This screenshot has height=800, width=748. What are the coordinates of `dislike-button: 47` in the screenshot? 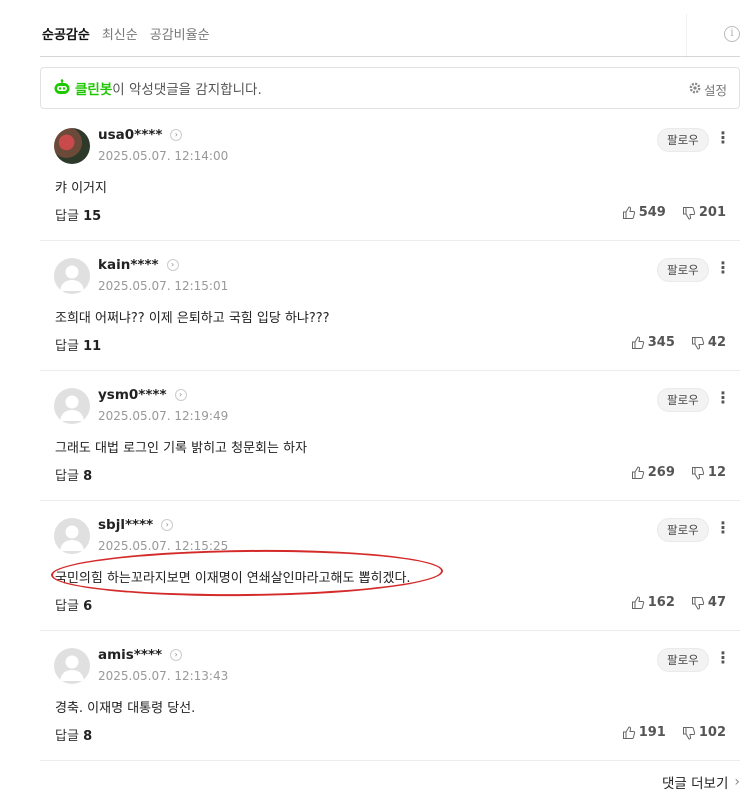 It's located at (708, 602).